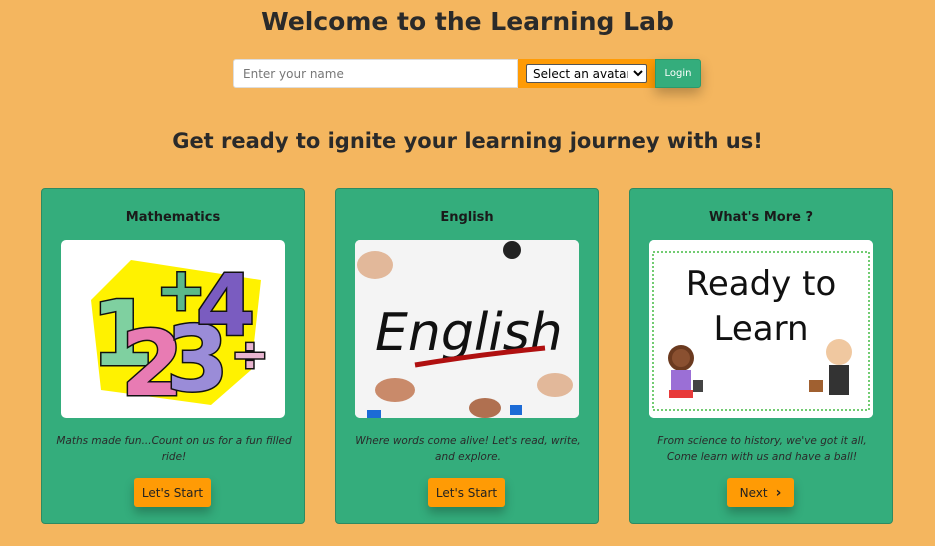 This screenshot has width=935, height=546. I want to click on avatar-select: Select an avatar, so click(586, 73).